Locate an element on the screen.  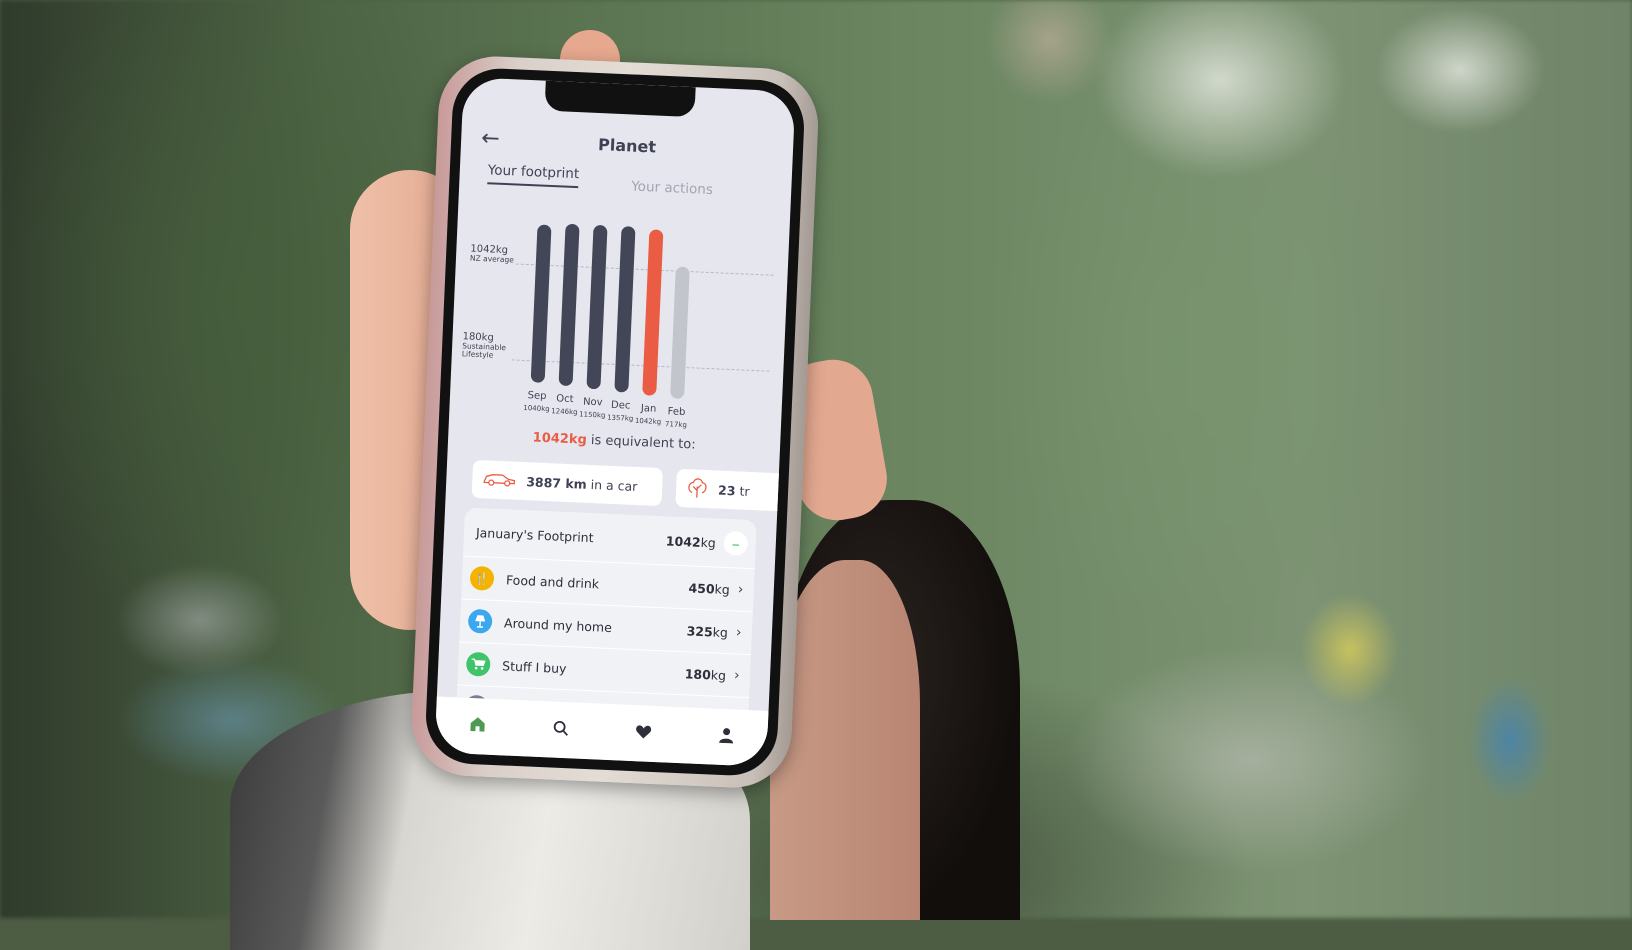
ref-label-nz: 1042kg NZ average is located at coordinates (492, 254).